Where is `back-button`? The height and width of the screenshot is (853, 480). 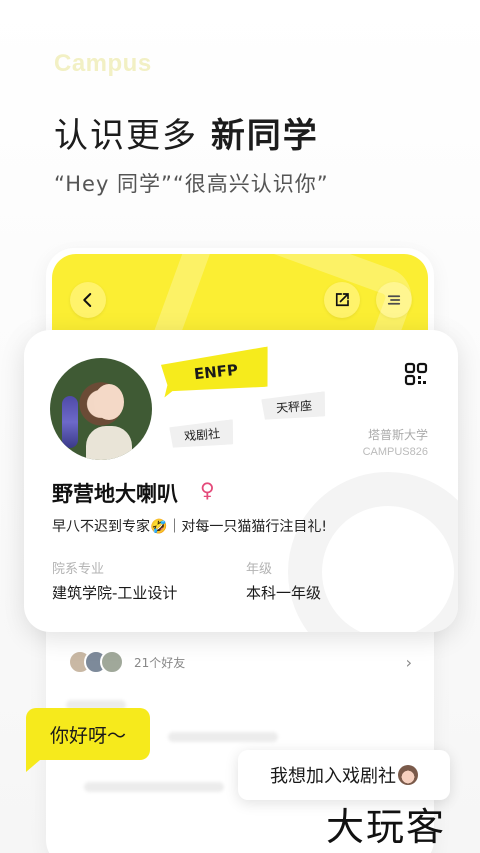
back-button is located at coordinates (88, 300).